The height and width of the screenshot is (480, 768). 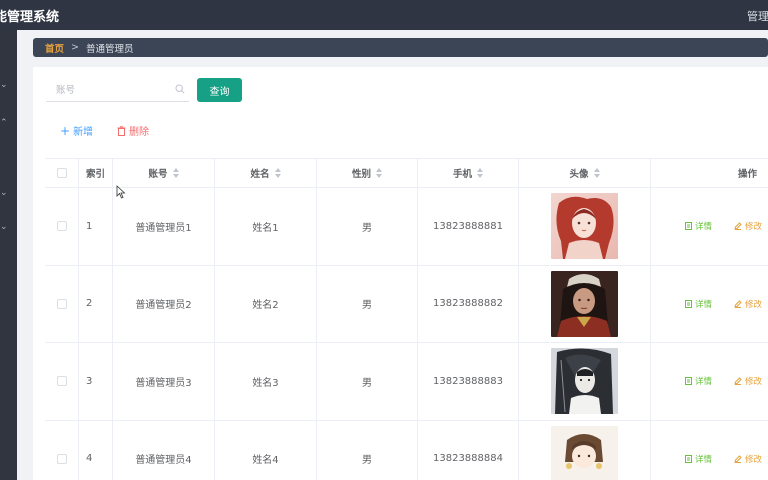 What do you see at coordinates (468, 226) in the screenshot?
I see `cell-phone: 13823888881` at bounding box center [468, 226].